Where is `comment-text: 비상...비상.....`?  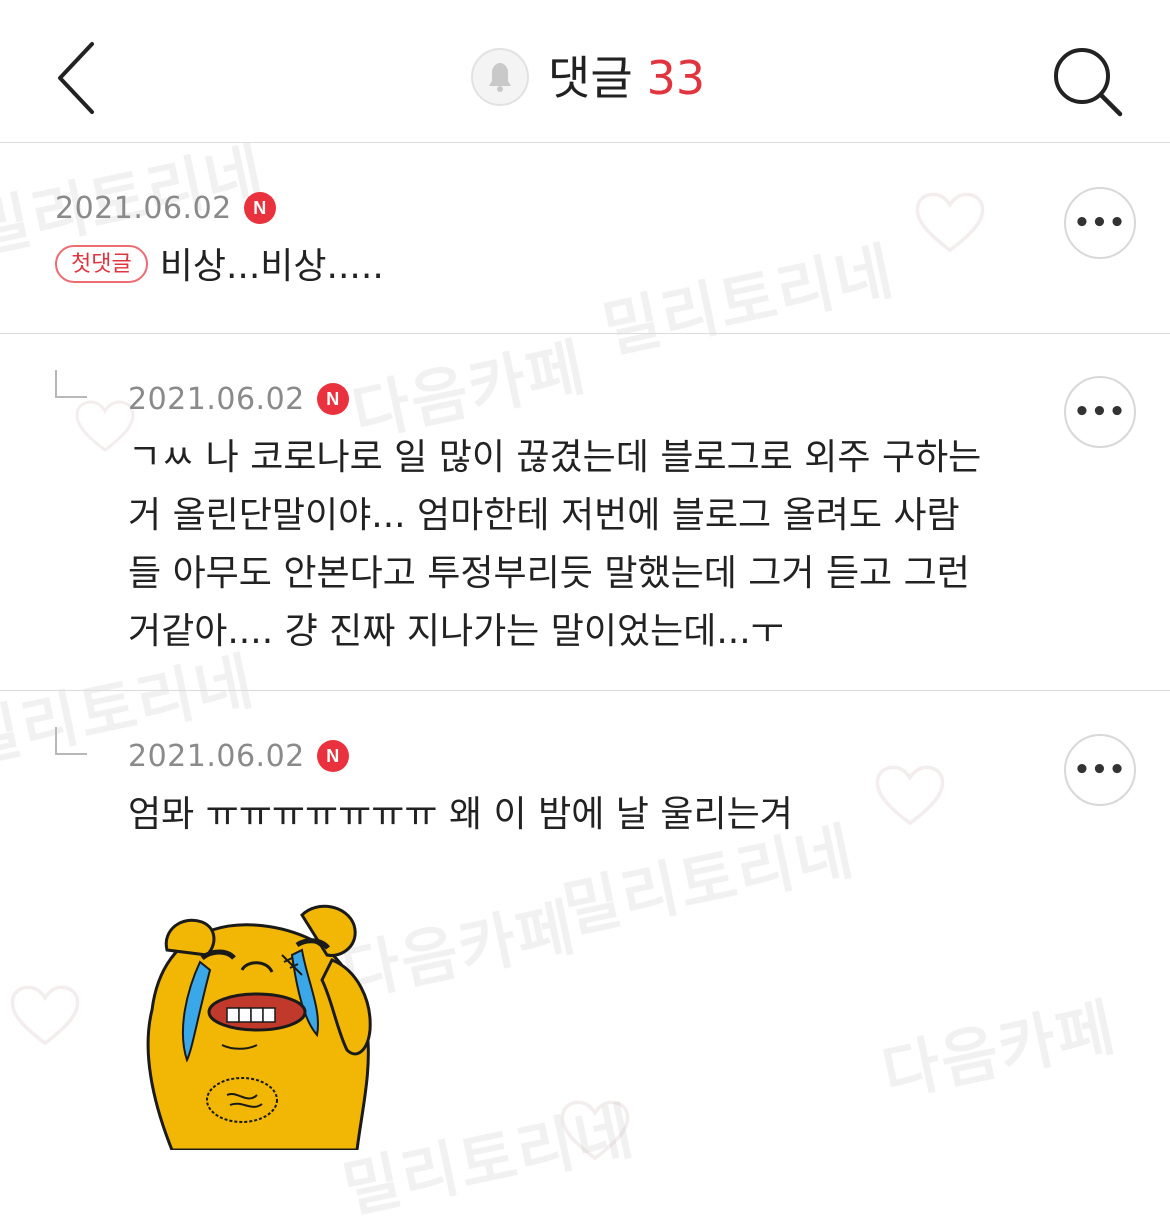
comment-text: 비상...비상..... is located at coordinates (271, 266).